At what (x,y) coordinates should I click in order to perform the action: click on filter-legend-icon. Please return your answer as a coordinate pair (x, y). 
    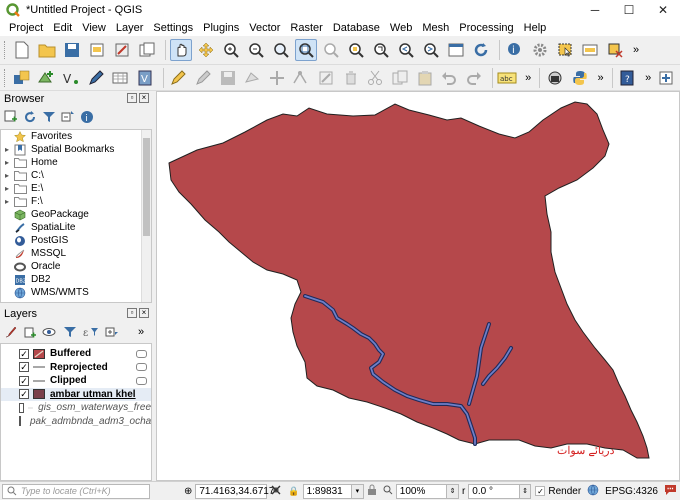
    Looking at the image, I should click on (70, 332).